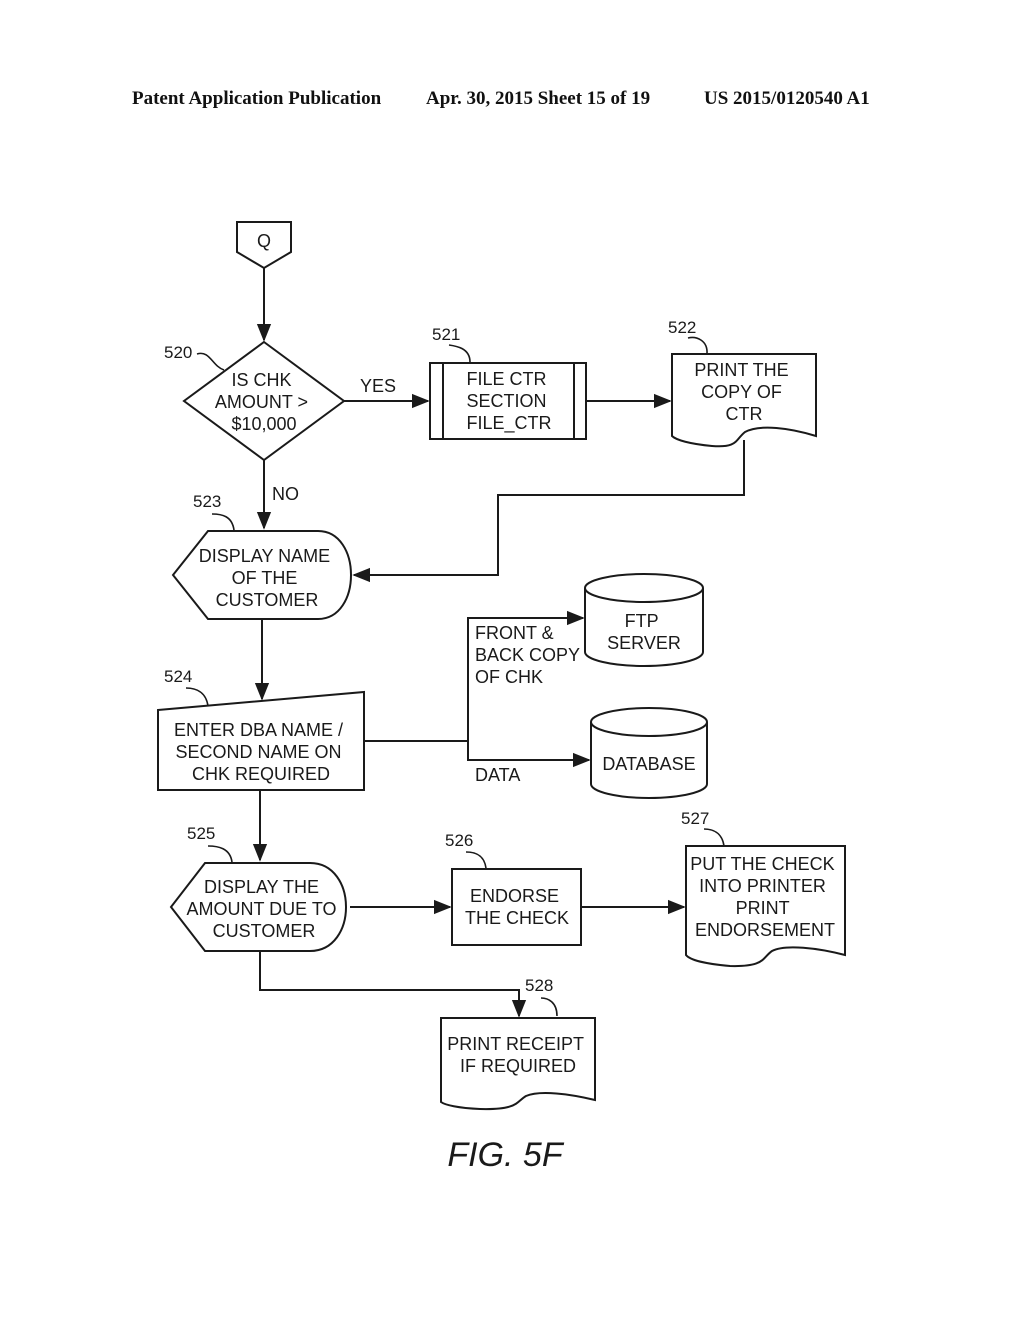 The height and width of the screenshot is (1320, 1024). What do you see at coordinates (497, 775) in the screenshot?
I see `label-data: DATA` at bounding box center [497, 775].